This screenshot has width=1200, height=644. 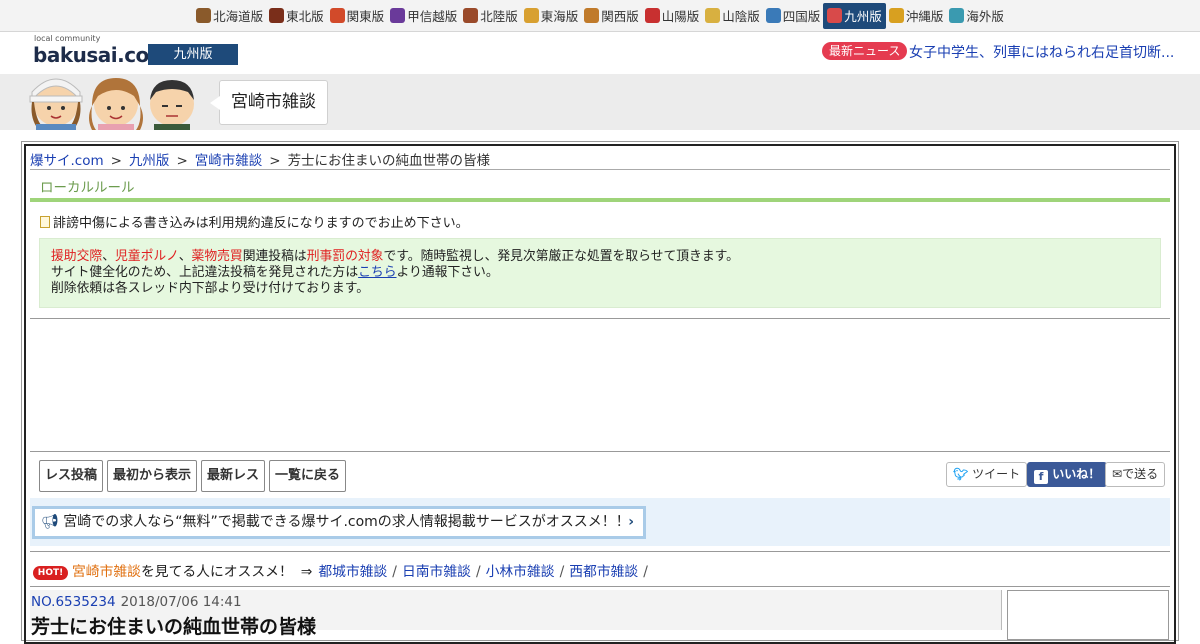 I want to click on thread-meta: NO.6535234 2018/07/06 14:41, so click(x=136, y=602).